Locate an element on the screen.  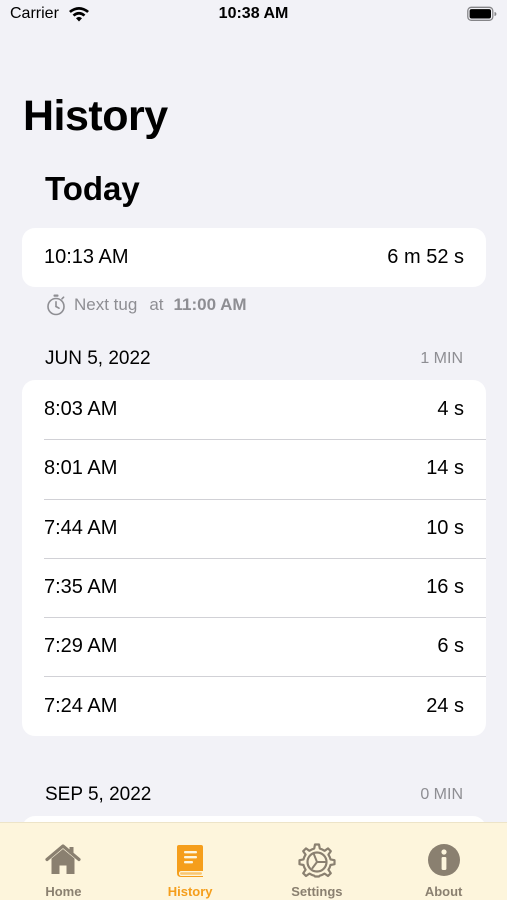
next-tug-label: Next tug is located at coordinates (106, 304).